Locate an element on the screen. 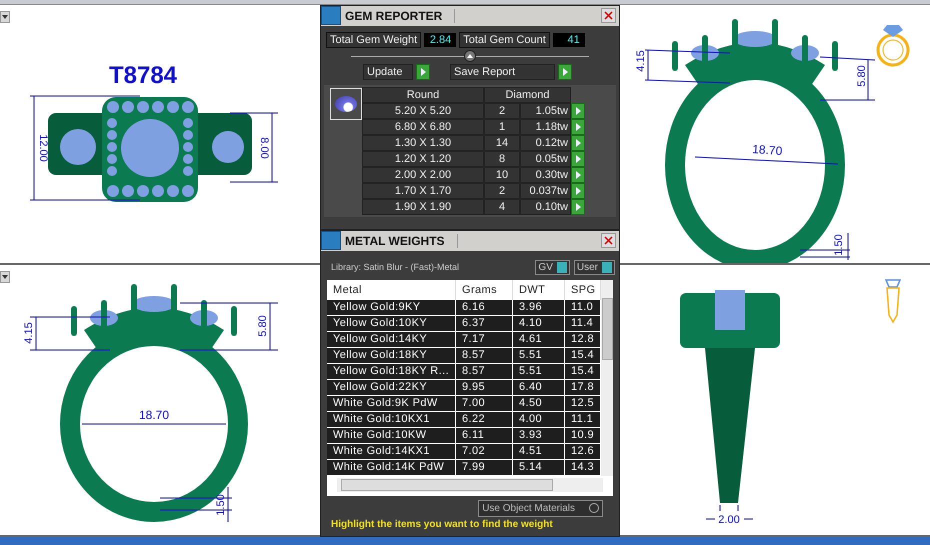 The image size is (930, 545). table-cell: 11.1 is located at coordinates (583, 420).